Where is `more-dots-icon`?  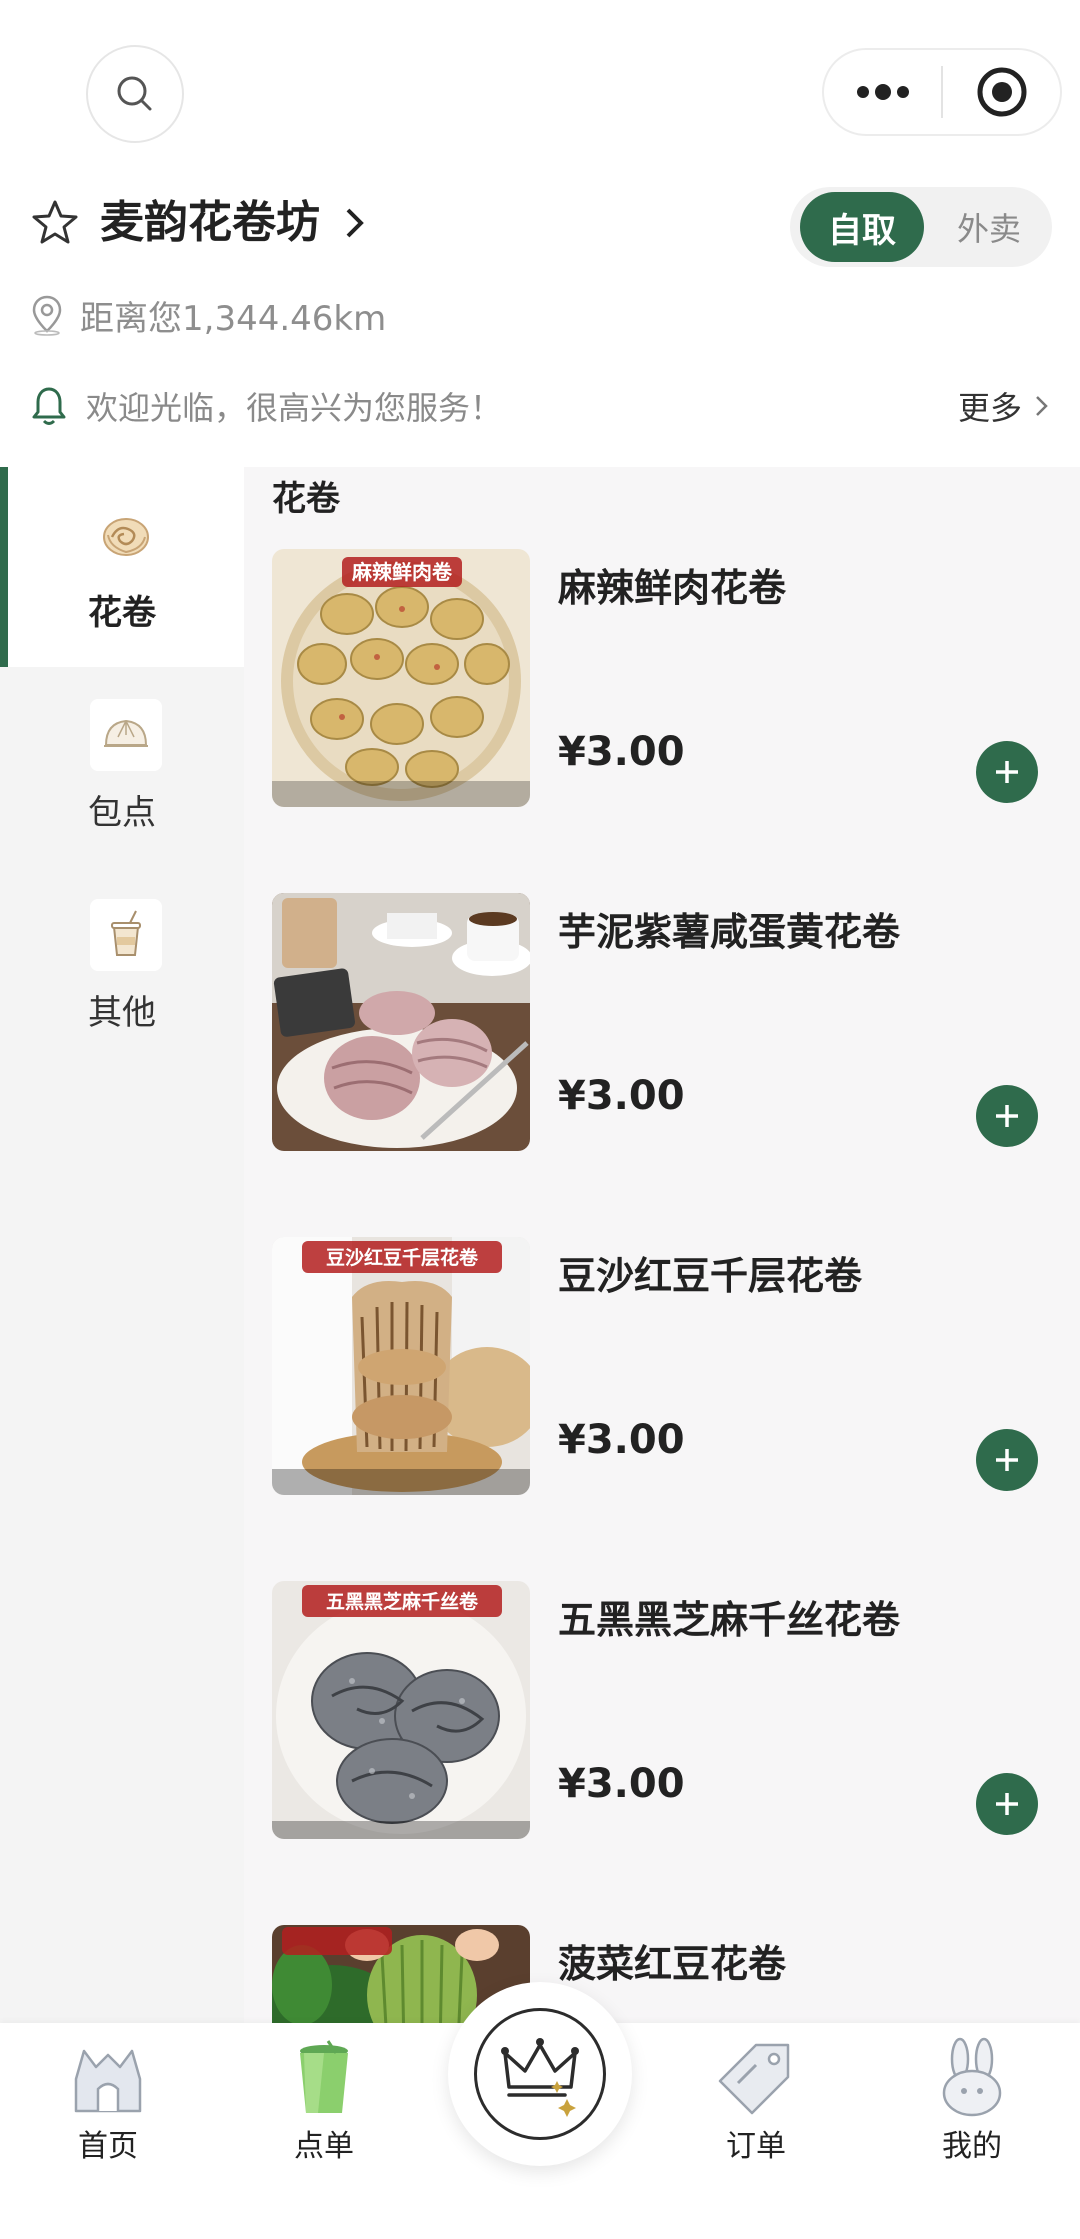
more-dots-icon is located at coordinates (882, 92).